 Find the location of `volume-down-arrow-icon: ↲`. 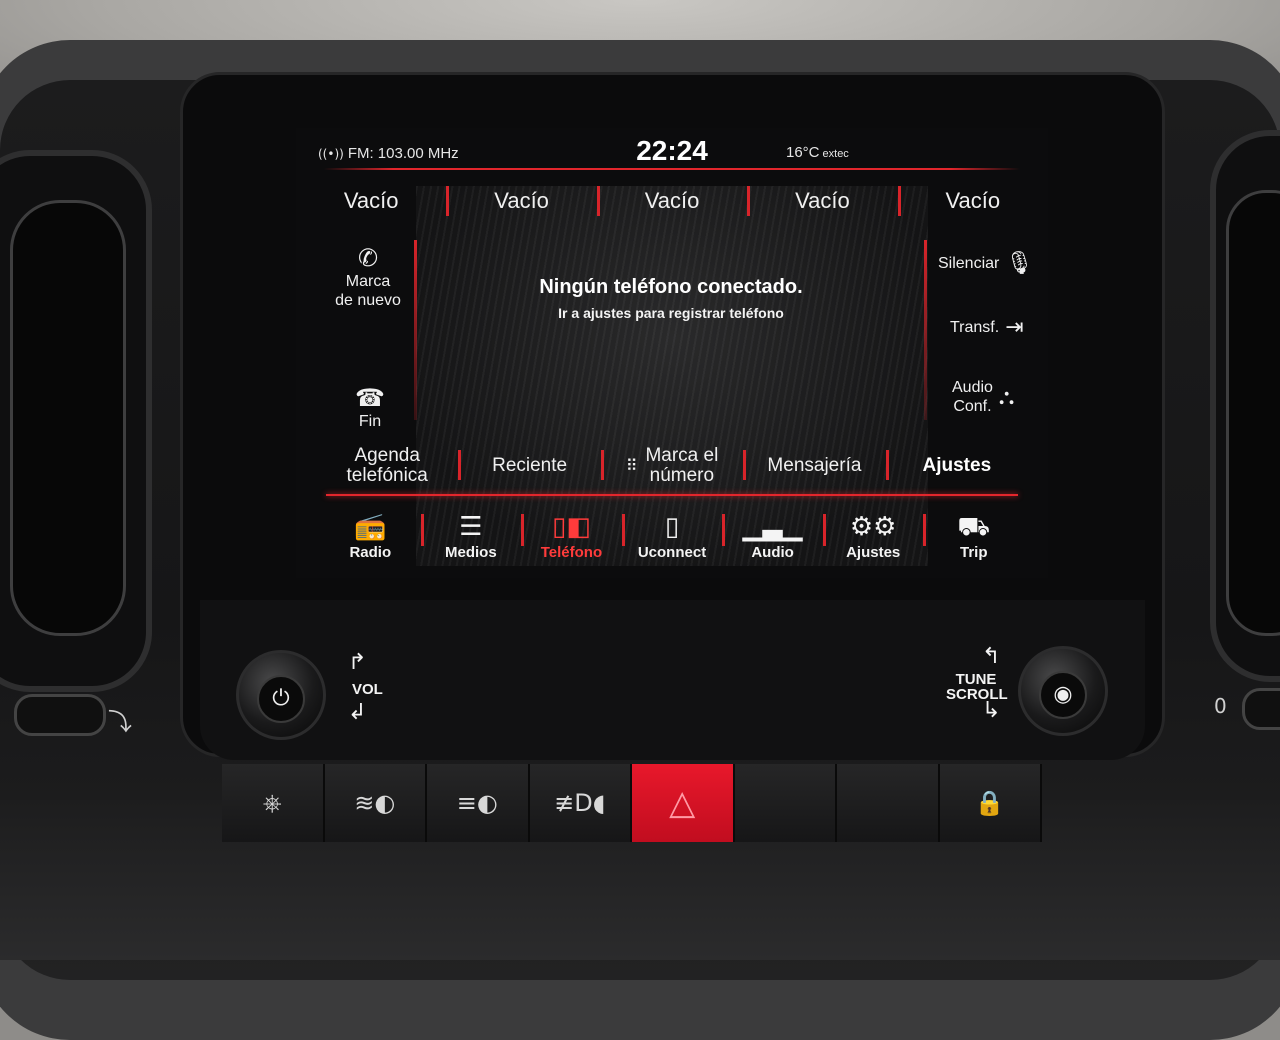

volume-down-arrow-icon: ↲ is located at coordinates (357, 712).